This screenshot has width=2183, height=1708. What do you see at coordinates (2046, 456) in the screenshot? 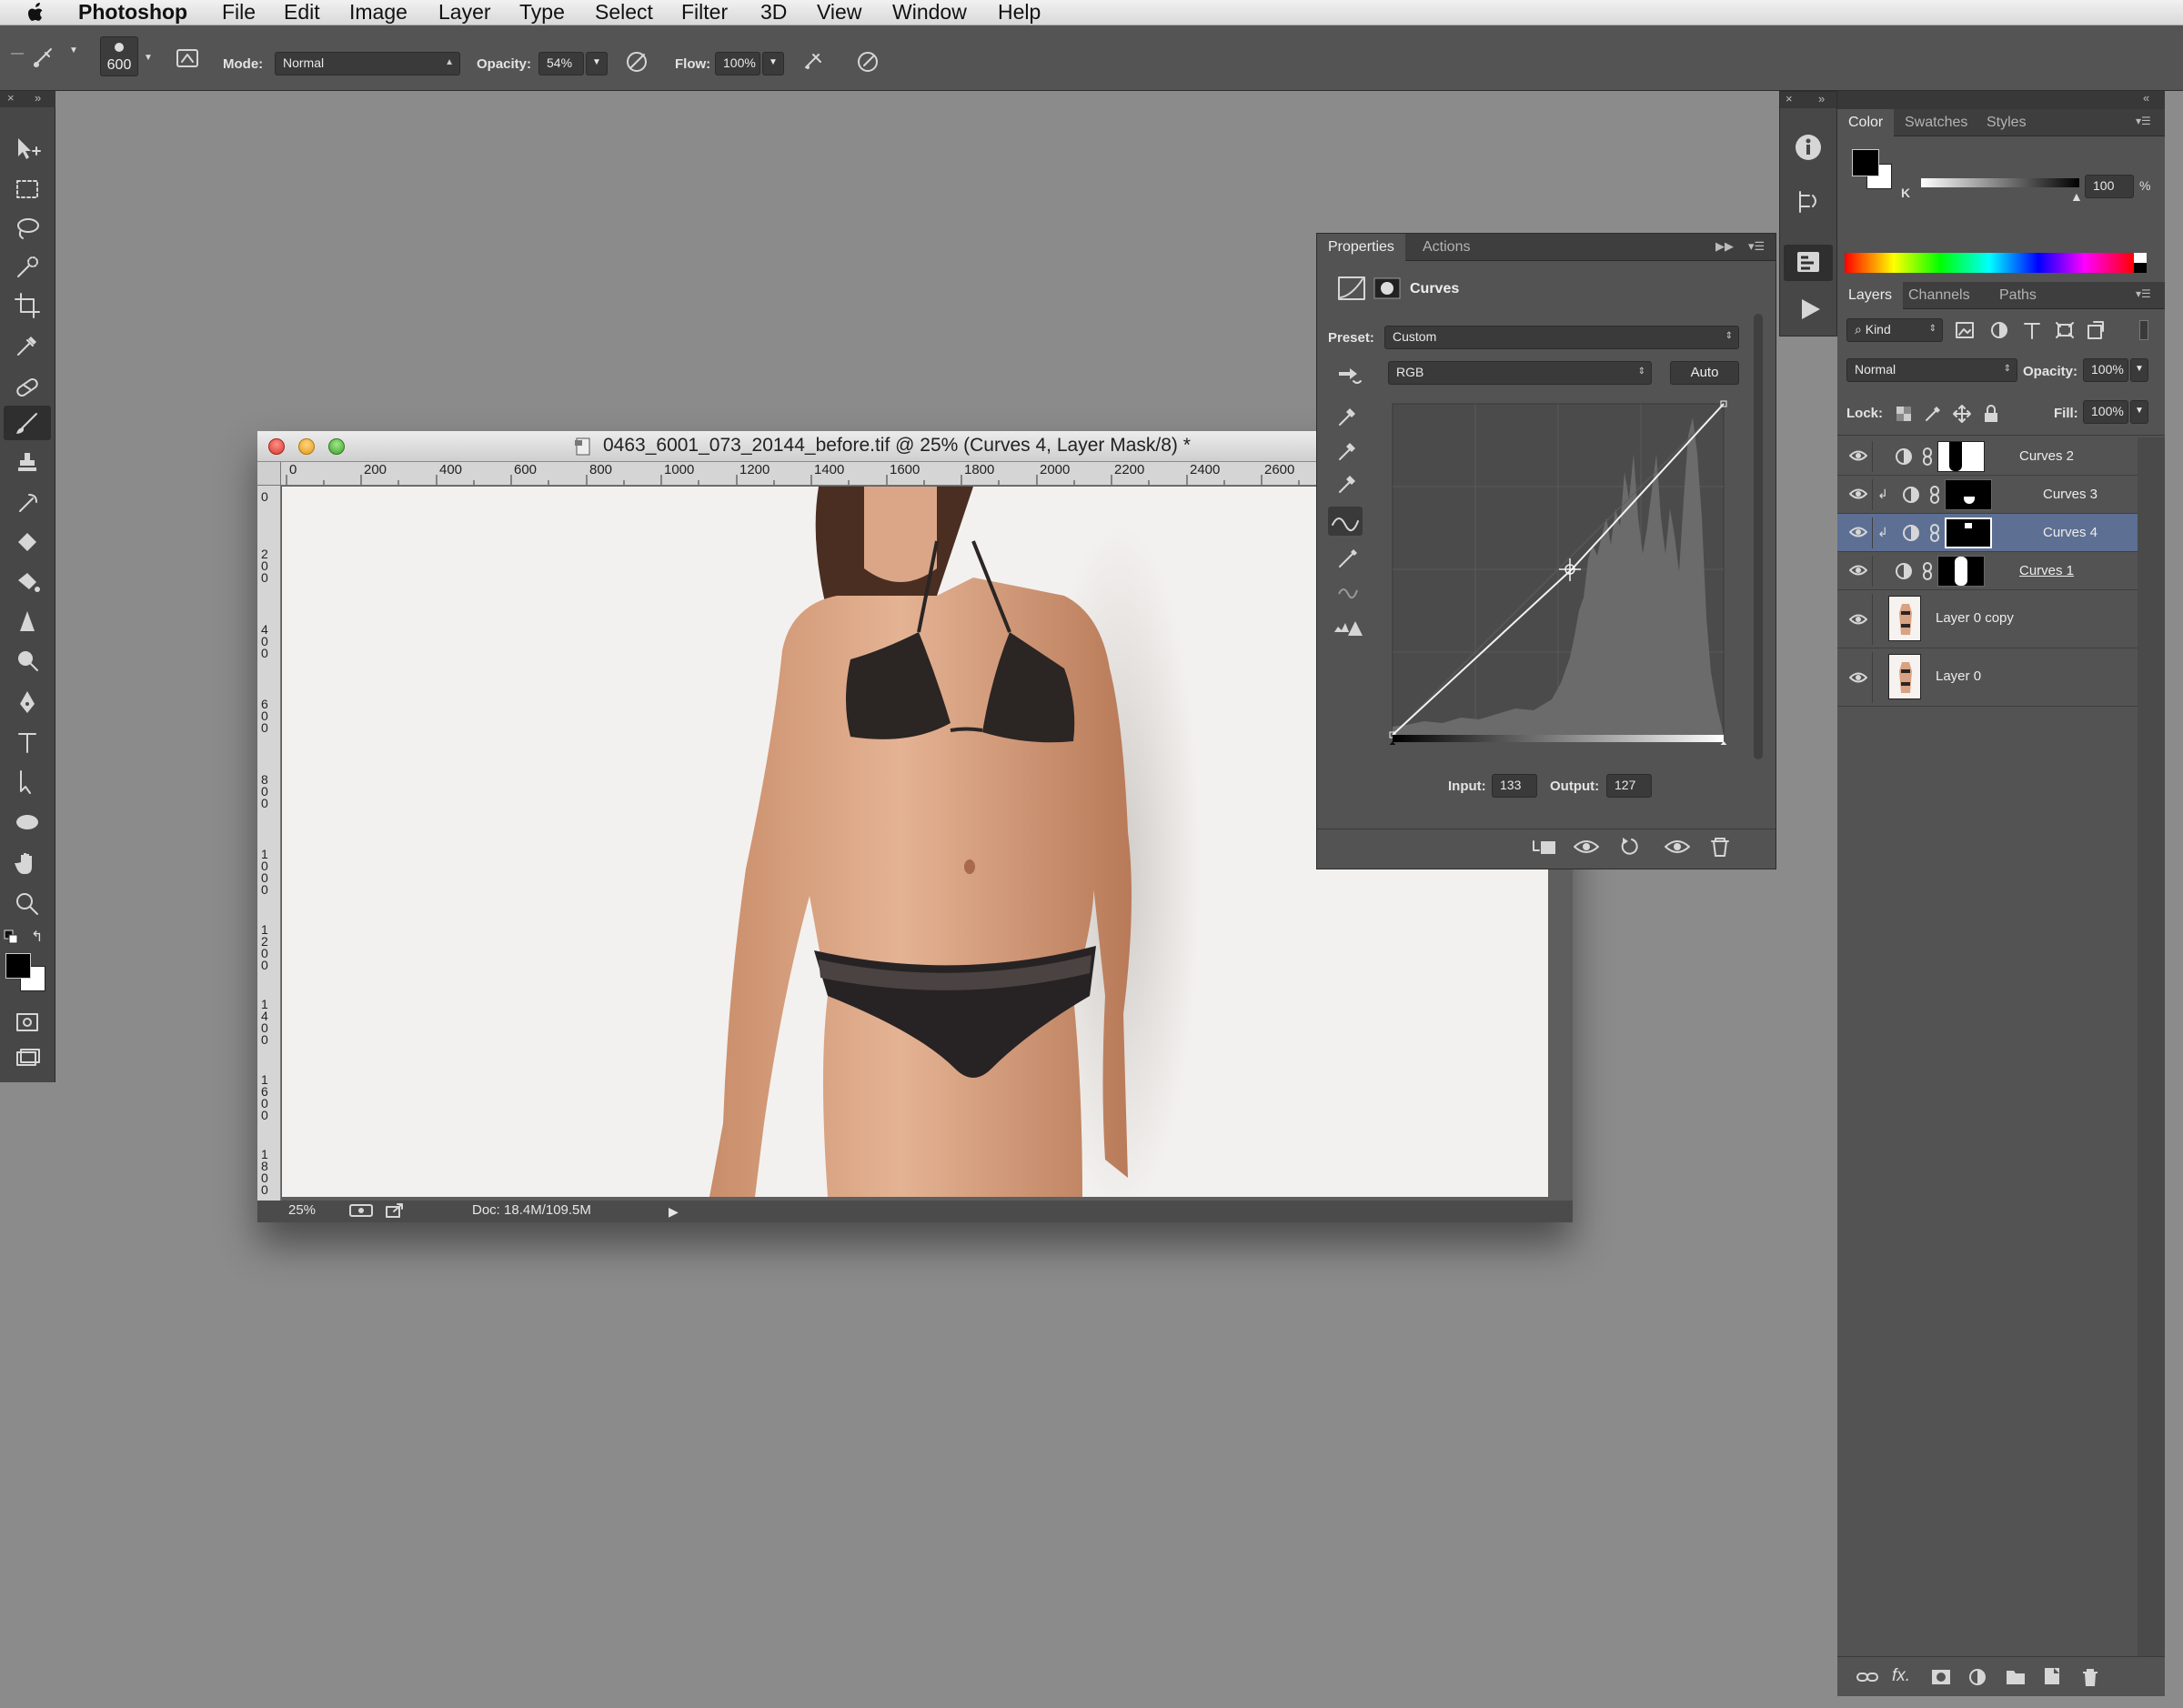
I see `layer-name: Curves 2` at bounding box center [2046, 456].